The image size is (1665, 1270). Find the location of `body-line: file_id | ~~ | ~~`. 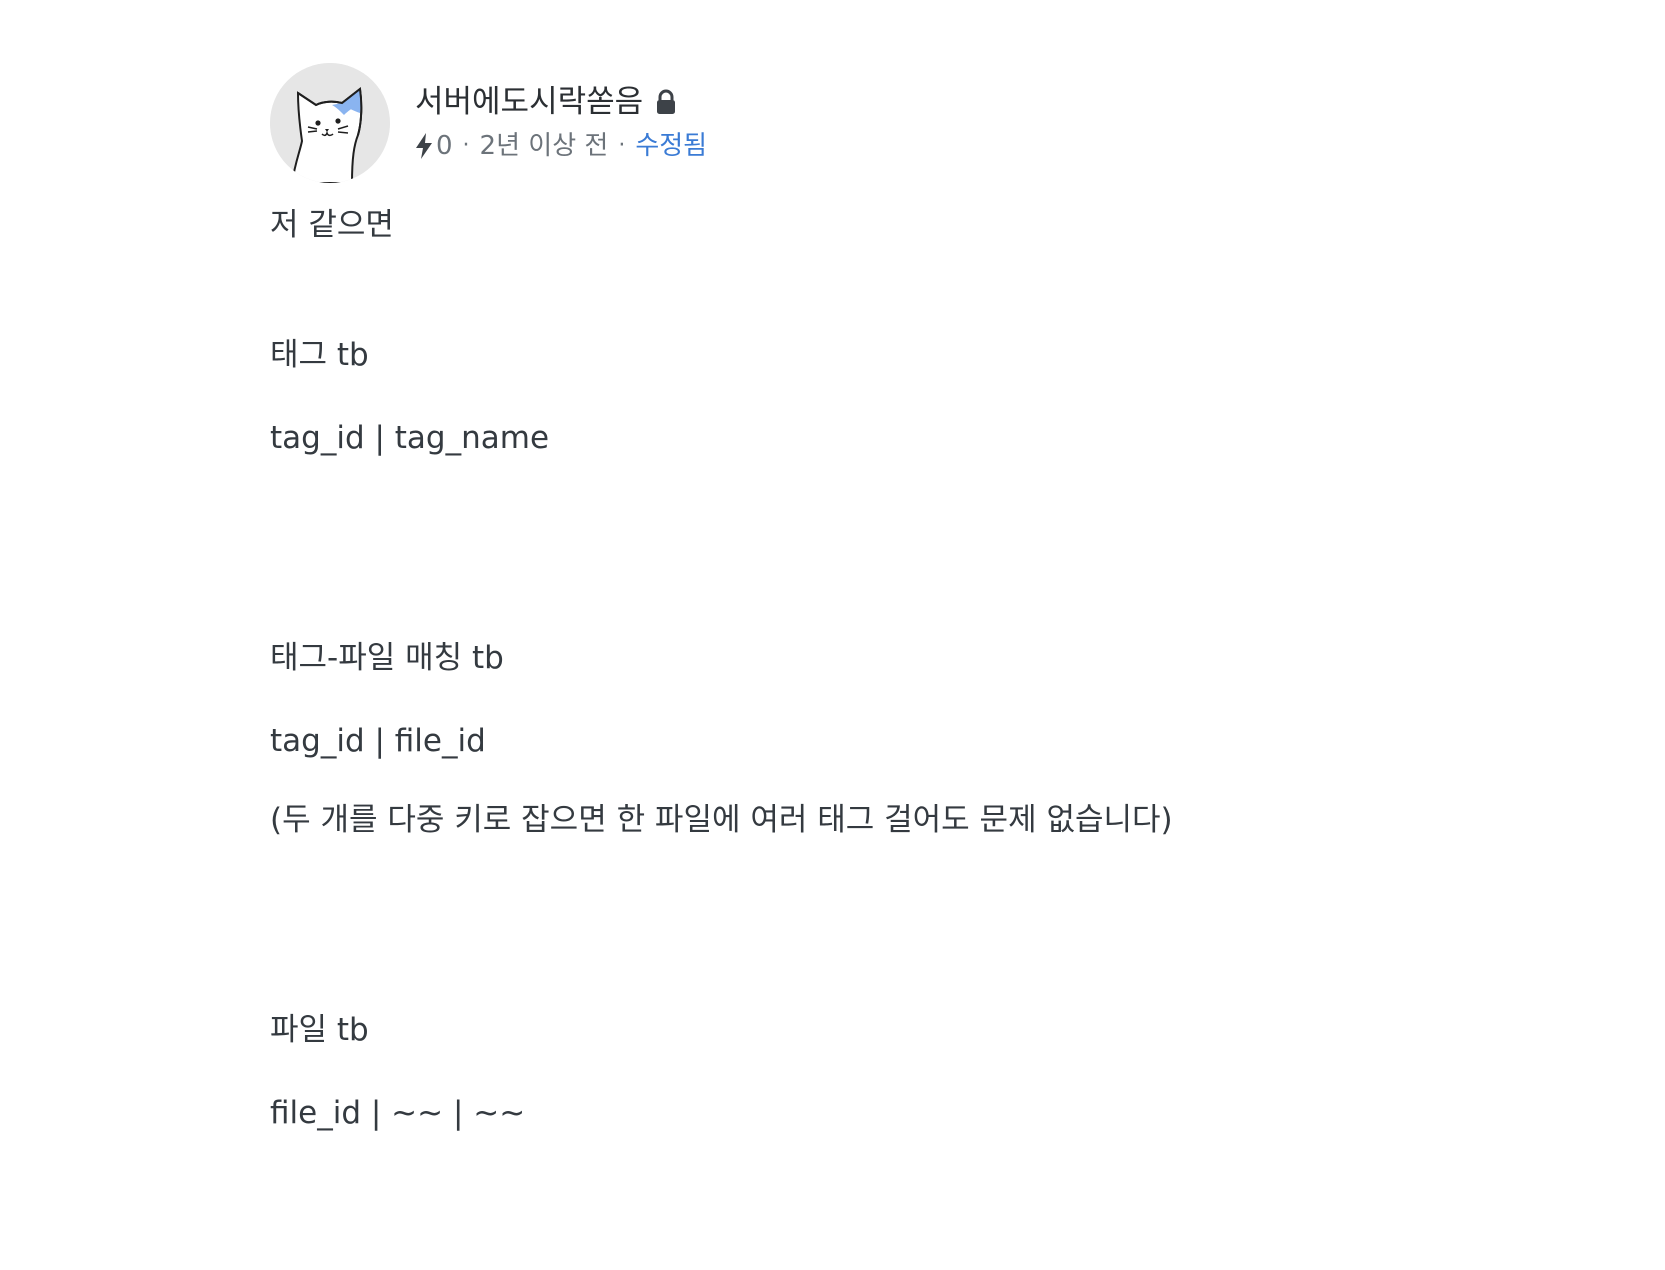

body-line: file_id | ~~ | ~~ is located at coordinates (398, 1113).